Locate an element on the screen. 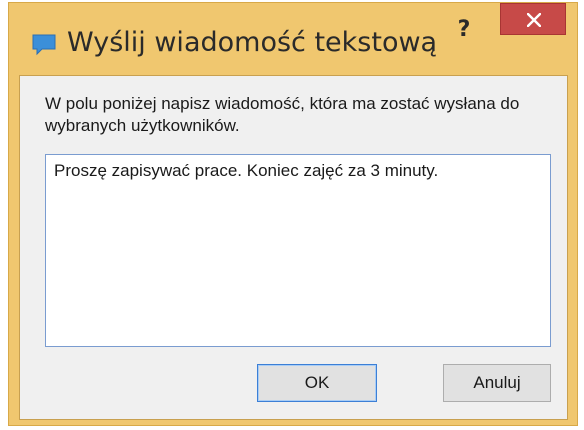 The width and height of the screenshot is (584, 430). help-button: ? is located at coordinates (464, 30).